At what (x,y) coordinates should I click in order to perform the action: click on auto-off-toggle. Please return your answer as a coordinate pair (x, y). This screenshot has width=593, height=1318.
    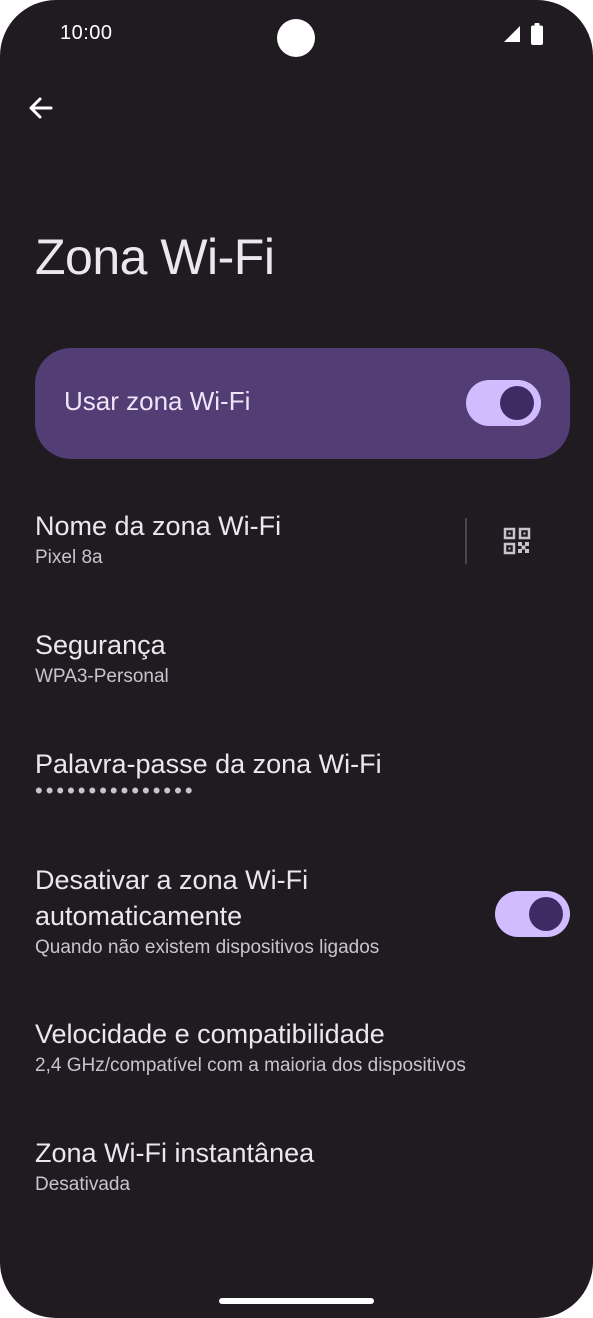
    Looking at the image, I should click on (532, 914).